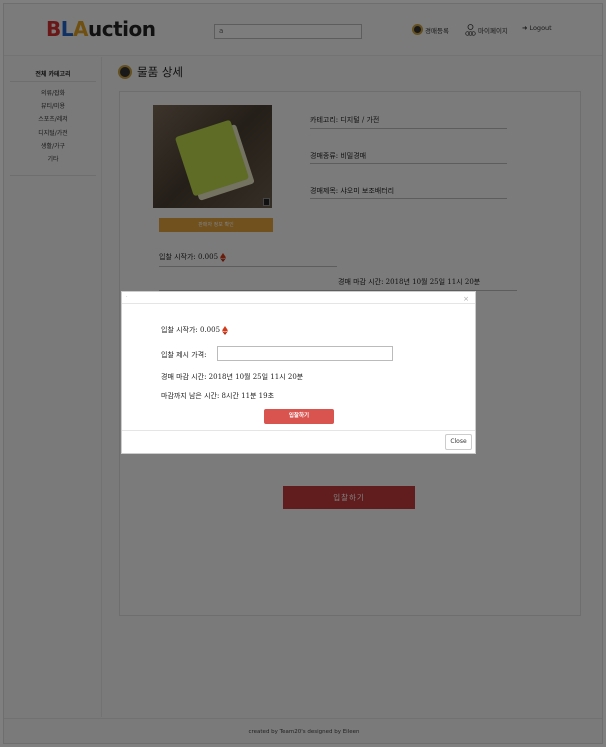 Image resolution: width=606 pixels, height=747 pixels. I want to click on close-icon: ×, so click(466, 299).